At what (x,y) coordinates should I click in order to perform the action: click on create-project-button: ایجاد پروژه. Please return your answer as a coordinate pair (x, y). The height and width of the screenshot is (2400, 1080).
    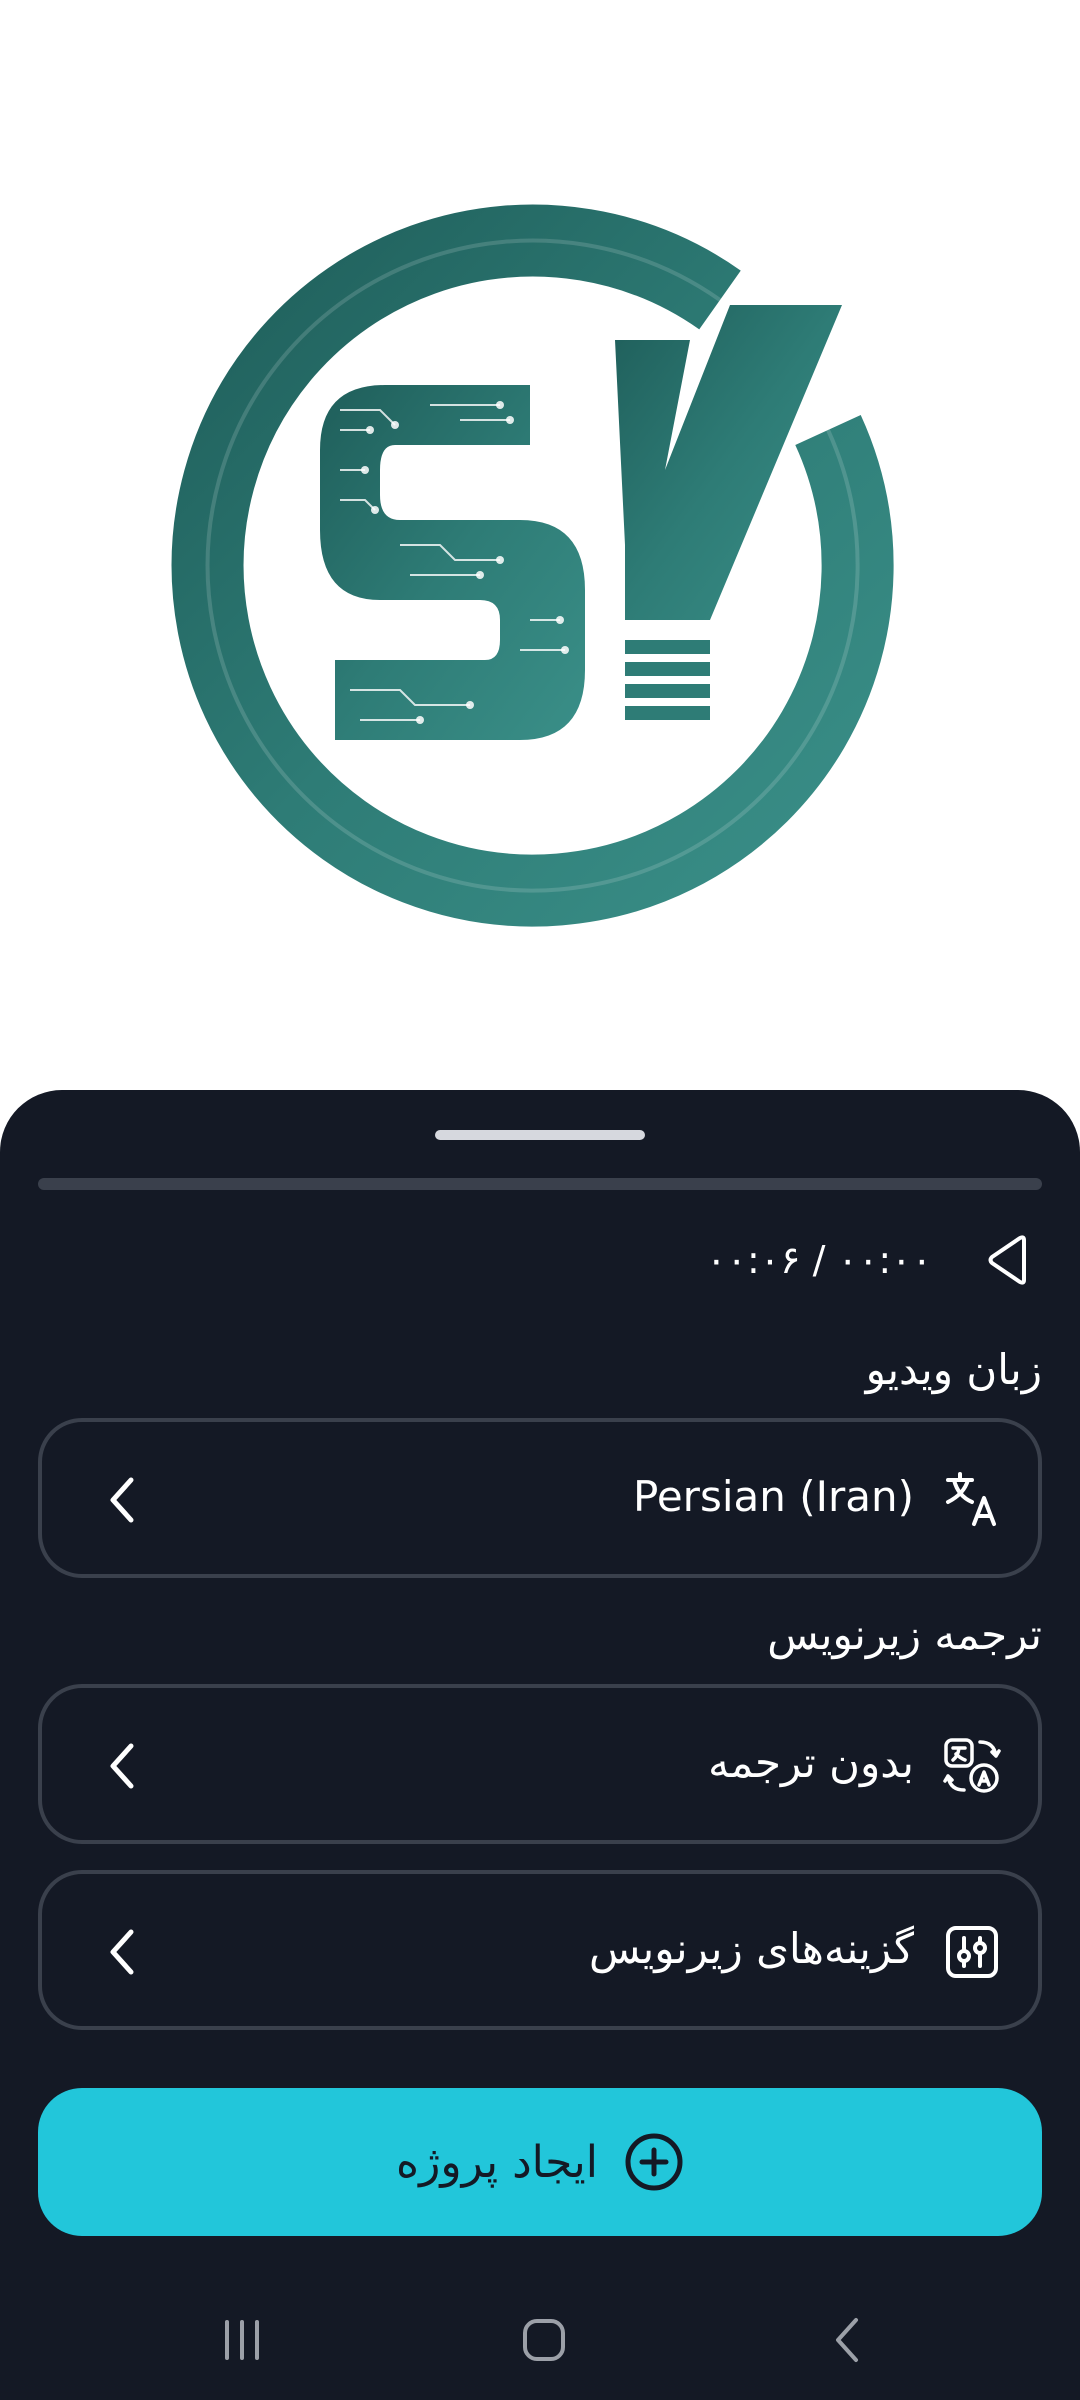
    Looking at the image, I should click on (540, 2162).